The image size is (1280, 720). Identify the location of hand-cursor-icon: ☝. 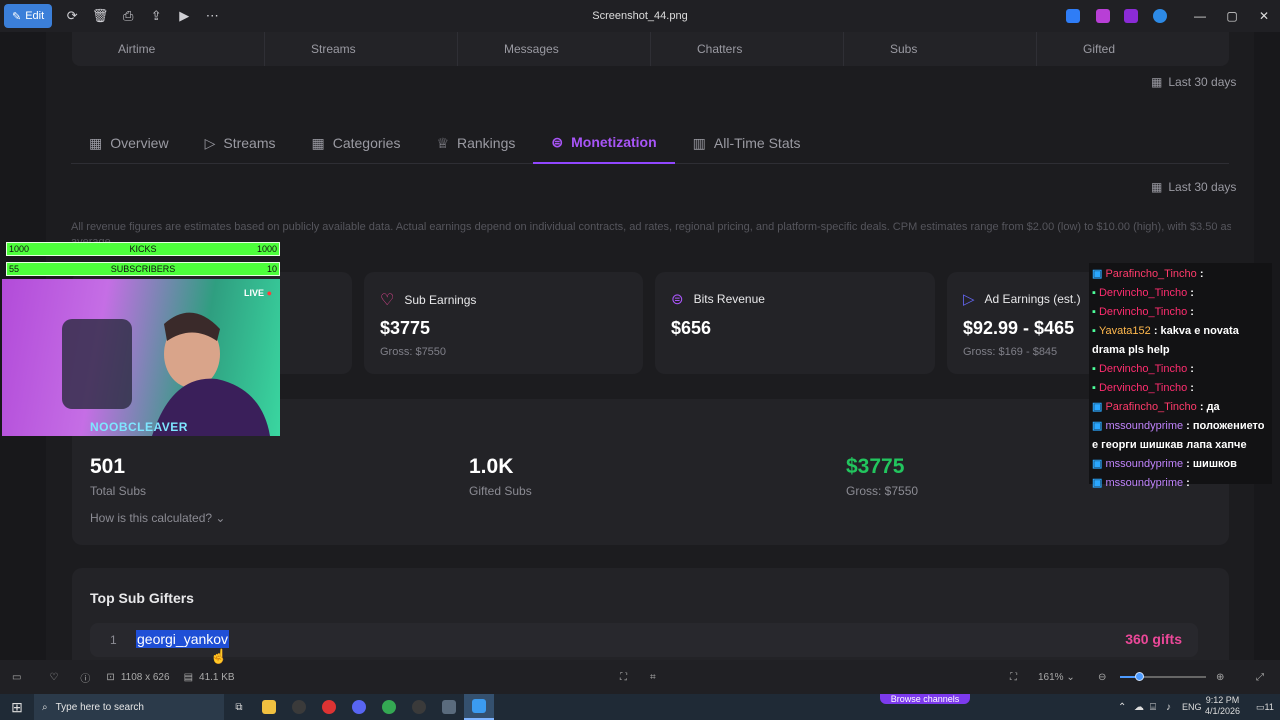
(219, 656).